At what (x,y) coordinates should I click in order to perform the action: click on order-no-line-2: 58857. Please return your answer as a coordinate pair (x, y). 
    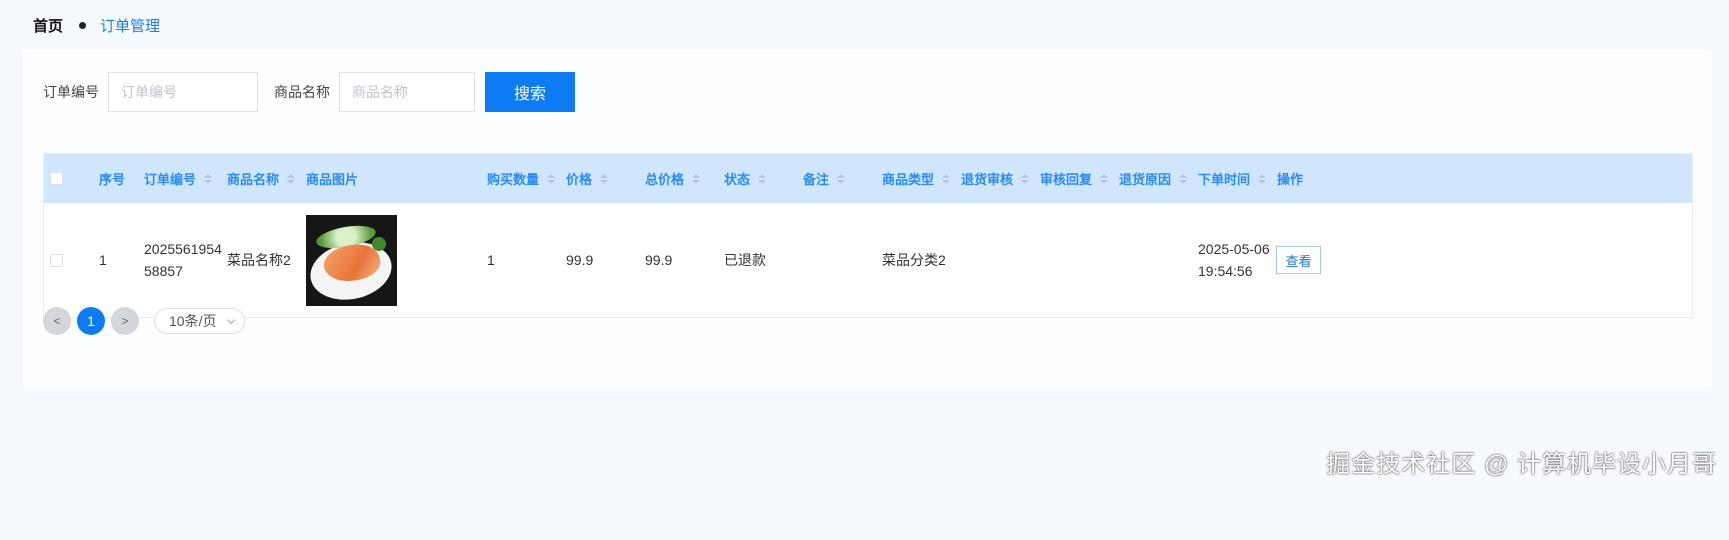
    Looking at the image, I should click on (163, 271).